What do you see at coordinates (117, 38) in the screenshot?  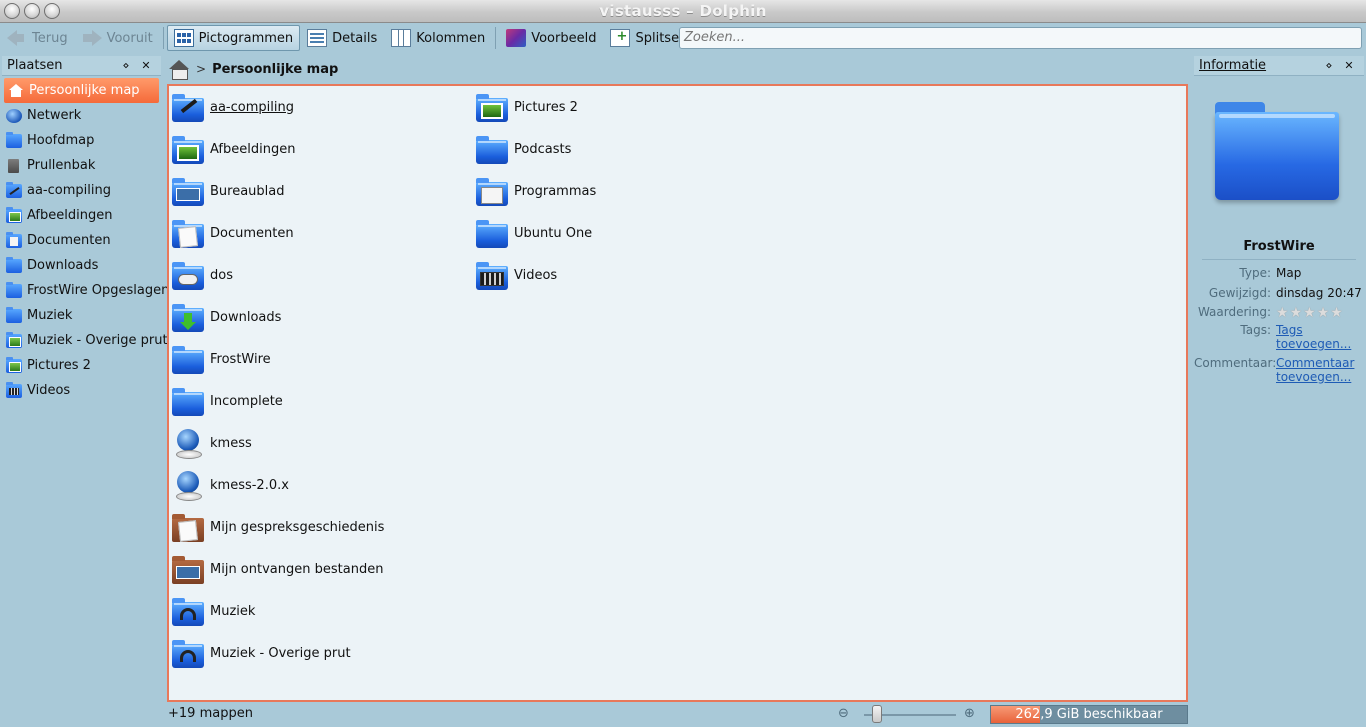 I see `forward-button: Vooruit` at bounding box center [117, 38].